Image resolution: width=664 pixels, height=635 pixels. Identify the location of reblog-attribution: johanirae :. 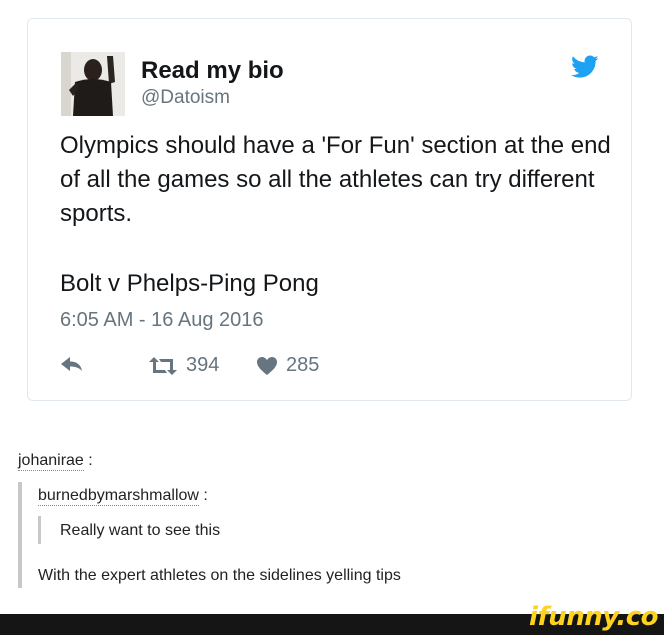
(55, 461).